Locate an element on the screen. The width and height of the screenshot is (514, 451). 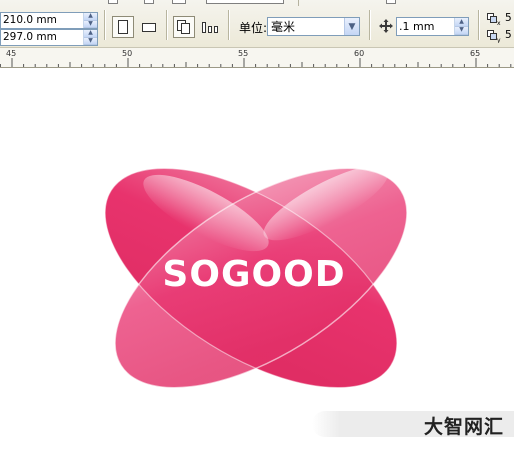
page-height-spinner: ▲ ▼ is located at coordinates (90, 37).